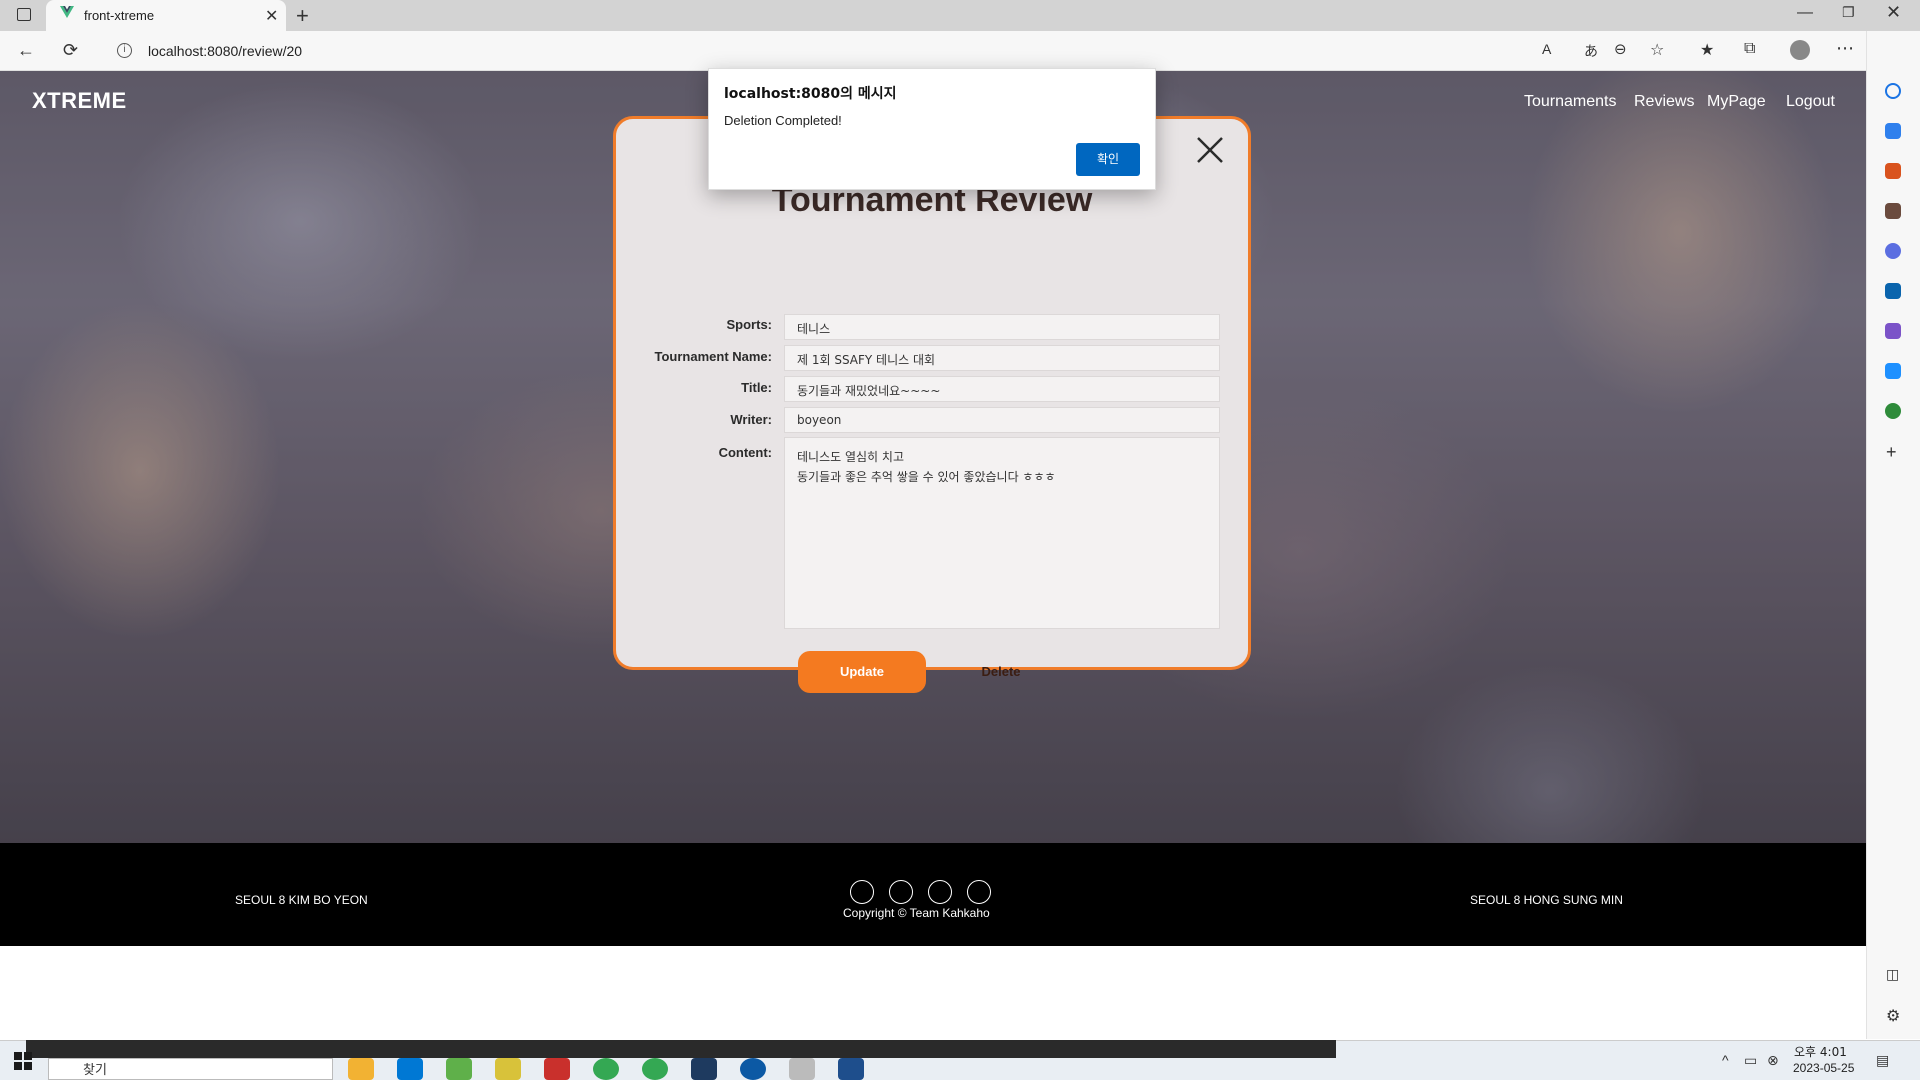 This screenshot has width=1920, height=1080. Describe the element at coordinates (1893, 331) in the screenshot. I see `designer-icon` at that location.